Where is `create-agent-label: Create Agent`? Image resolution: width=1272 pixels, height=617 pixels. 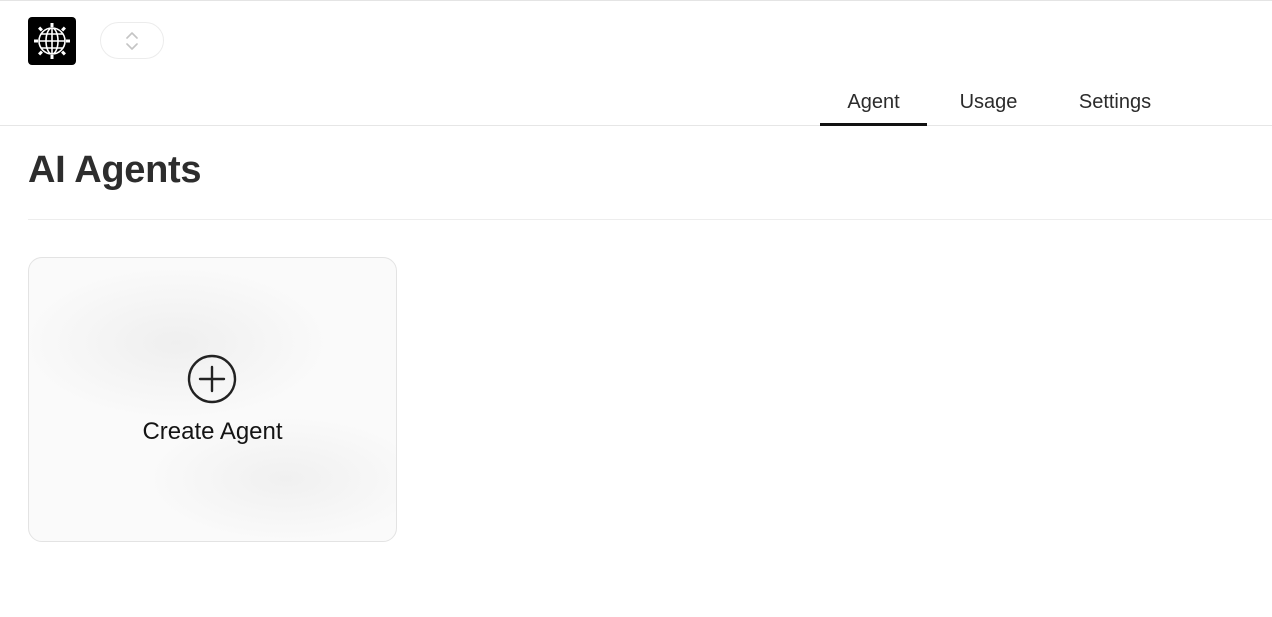
create-agent-label: Create Agent is located at coordinates (212, 431).